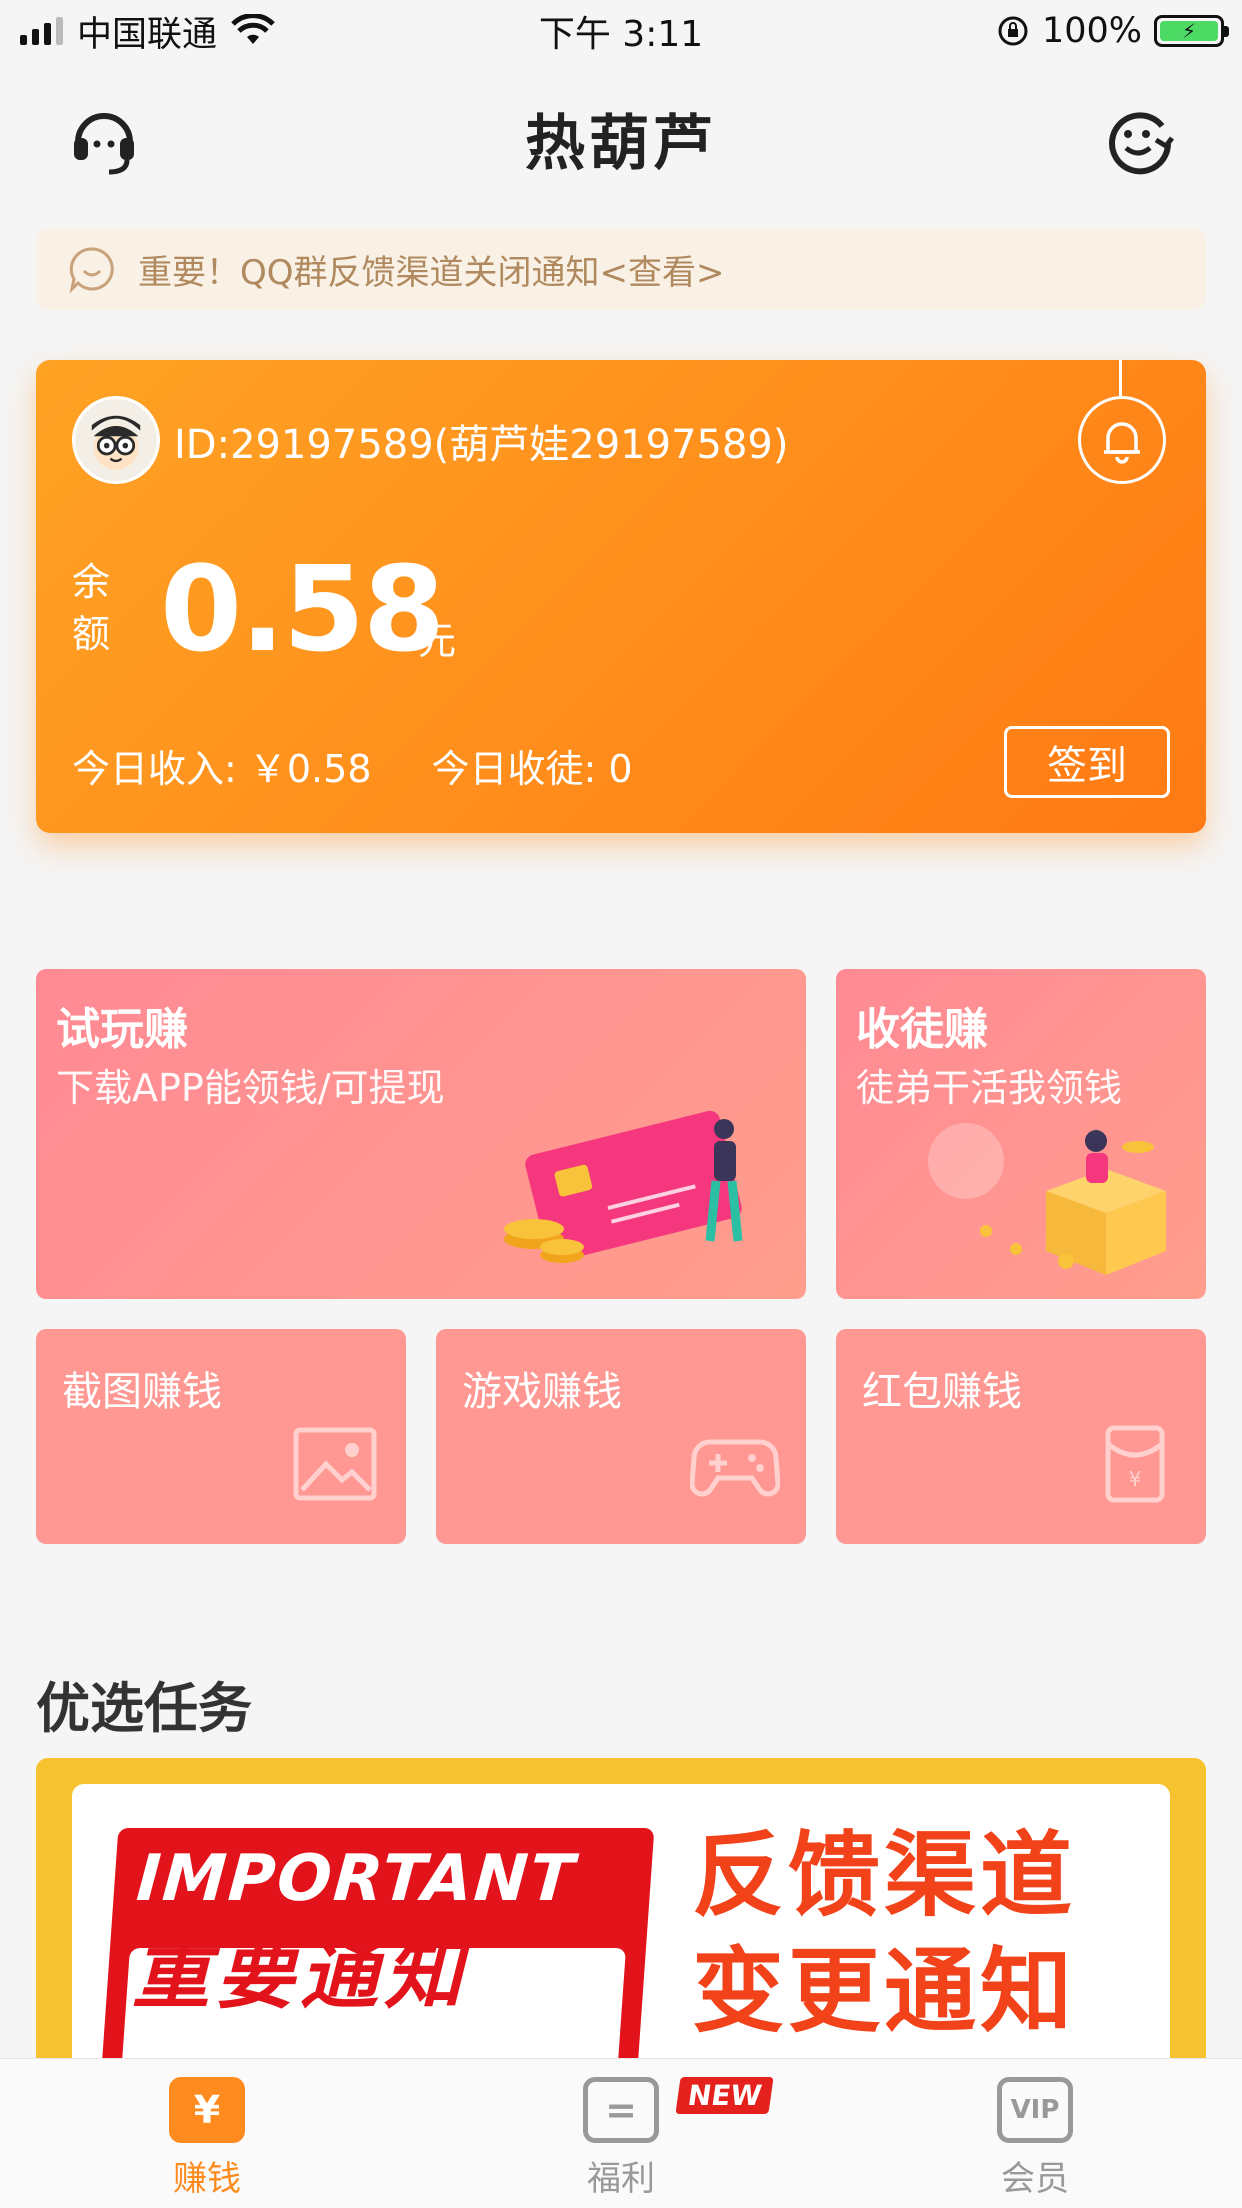 Image resolution: width=1242 pixels, height=2208 pixels. Describe the element at coordinates (735, 1468) in the screenshot. I see `gamepad-icon` at that location.